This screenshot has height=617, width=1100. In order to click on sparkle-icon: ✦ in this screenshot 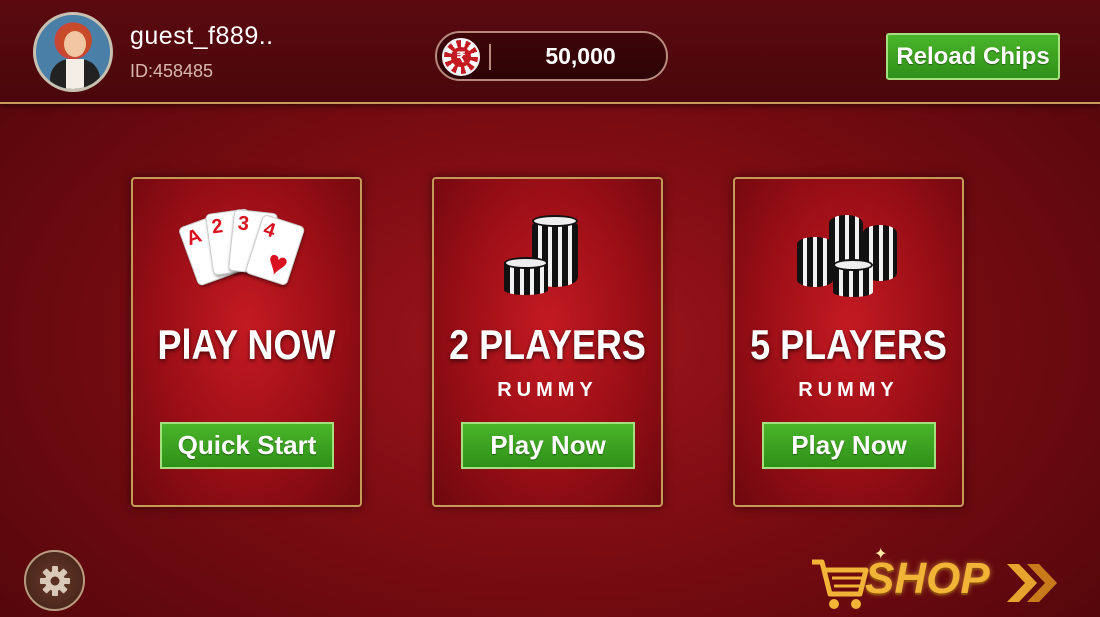, I will do `click(881, 554)`.